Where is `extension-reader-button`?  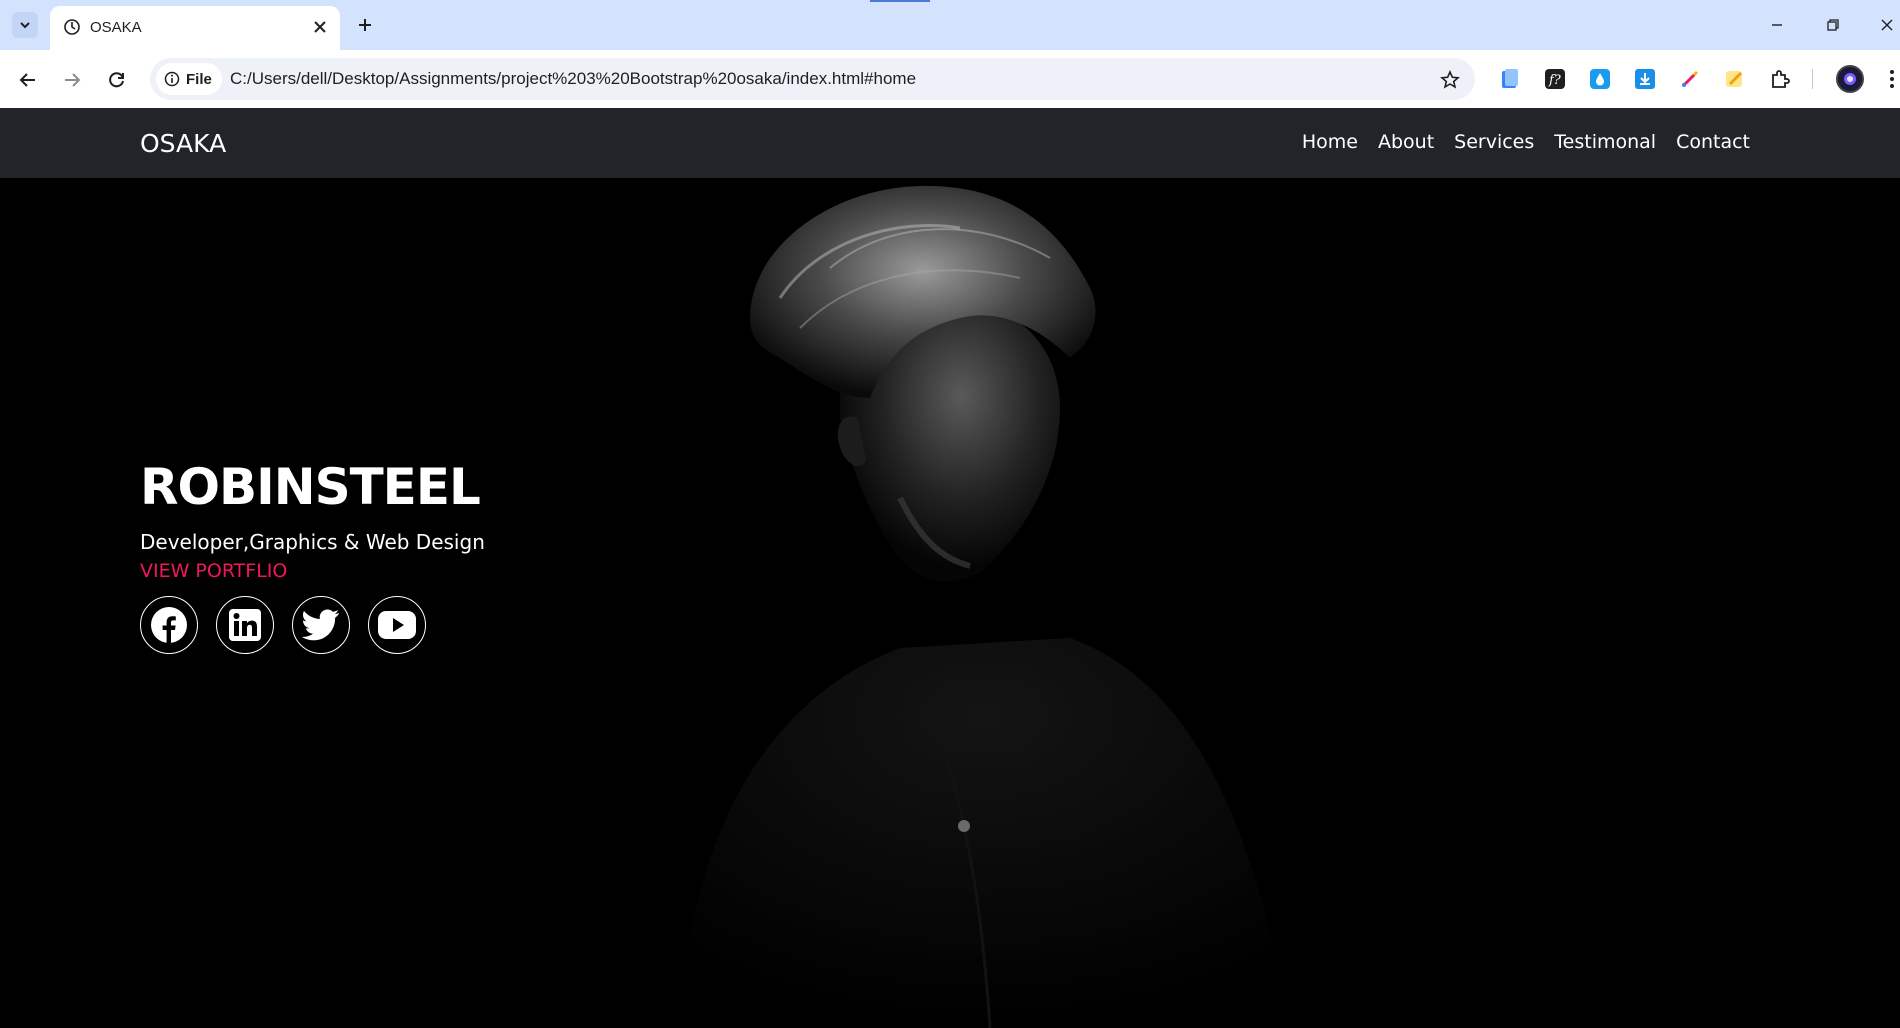
extension-reader-button is located at coordinates (1510, 79).